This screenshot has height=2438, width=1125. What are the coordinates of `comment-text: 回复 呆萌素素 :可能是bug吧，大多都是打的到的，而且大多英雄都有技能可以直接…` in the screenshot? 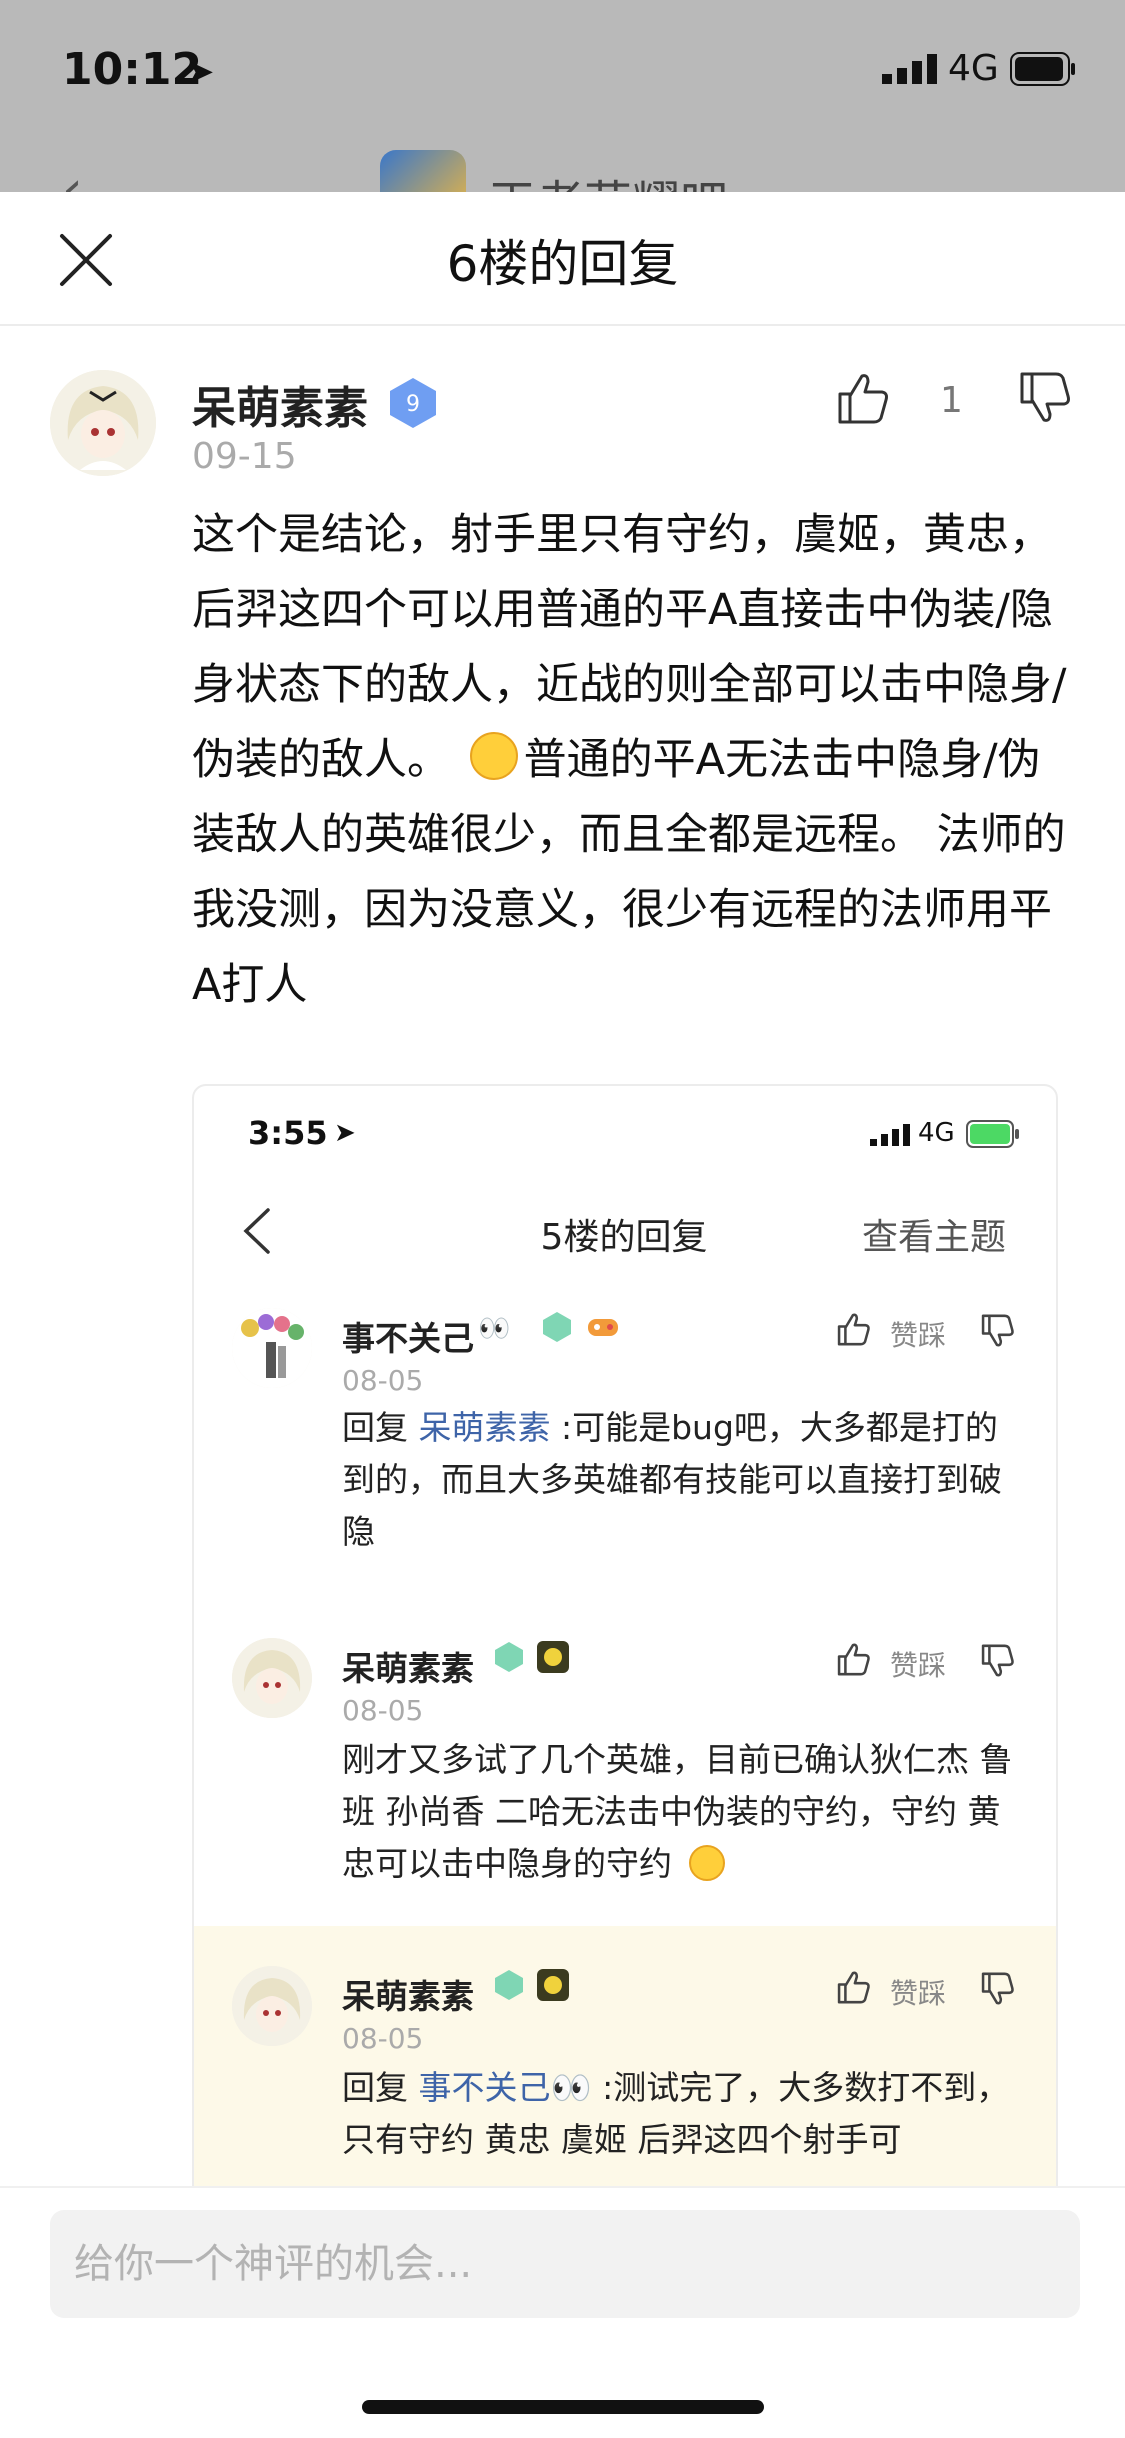 It's located at (672, 1479).